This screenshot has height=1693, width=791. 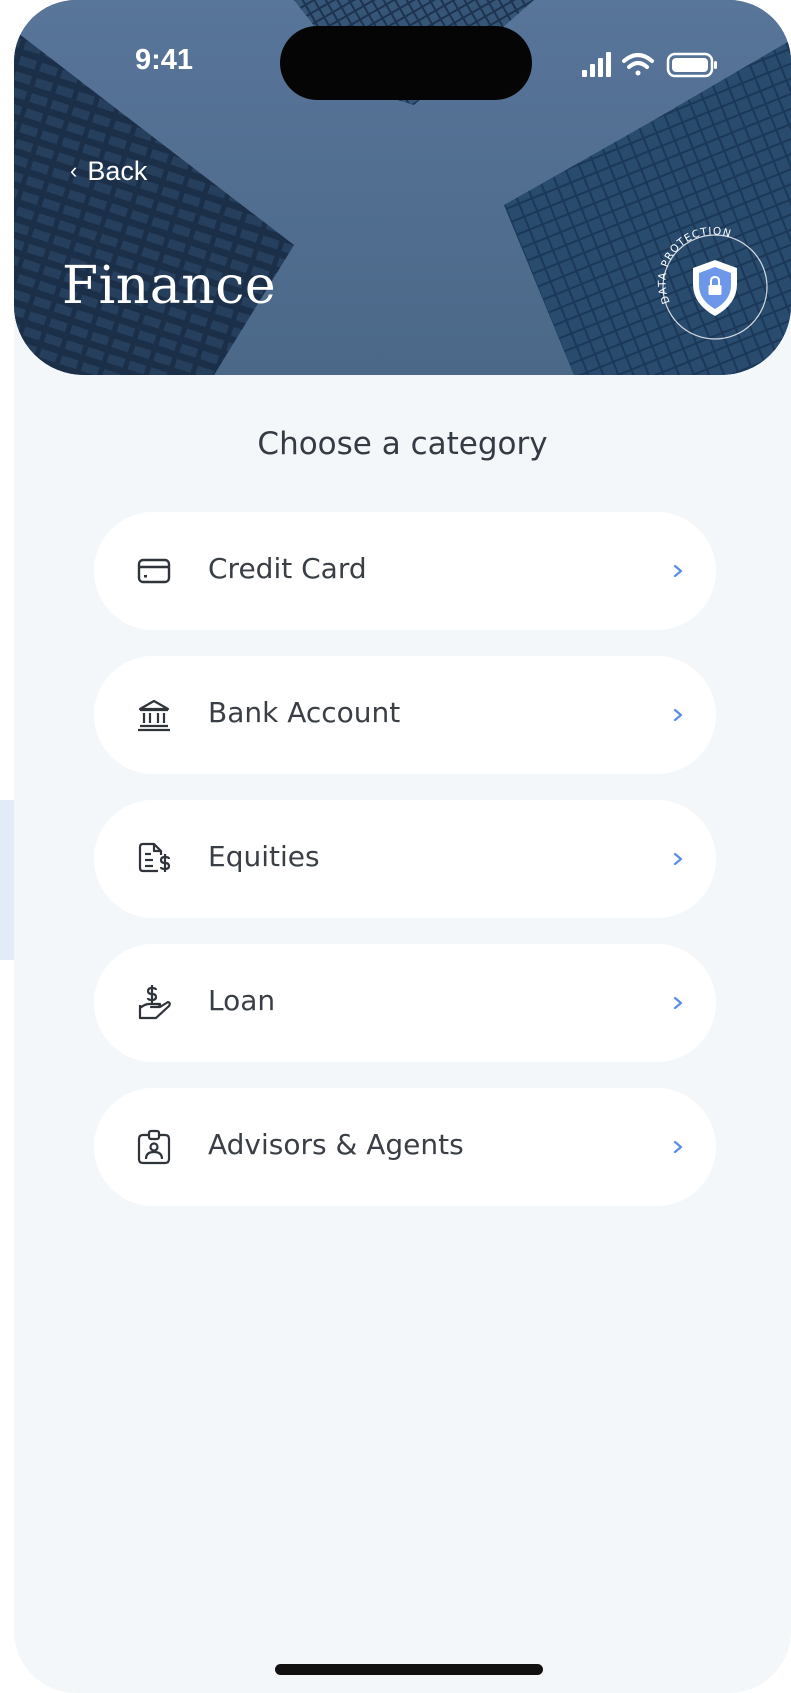 What do you see at coordinates (154, 715) in the screenshot?
I see `bank-icon` at bounding box center [154, 715].